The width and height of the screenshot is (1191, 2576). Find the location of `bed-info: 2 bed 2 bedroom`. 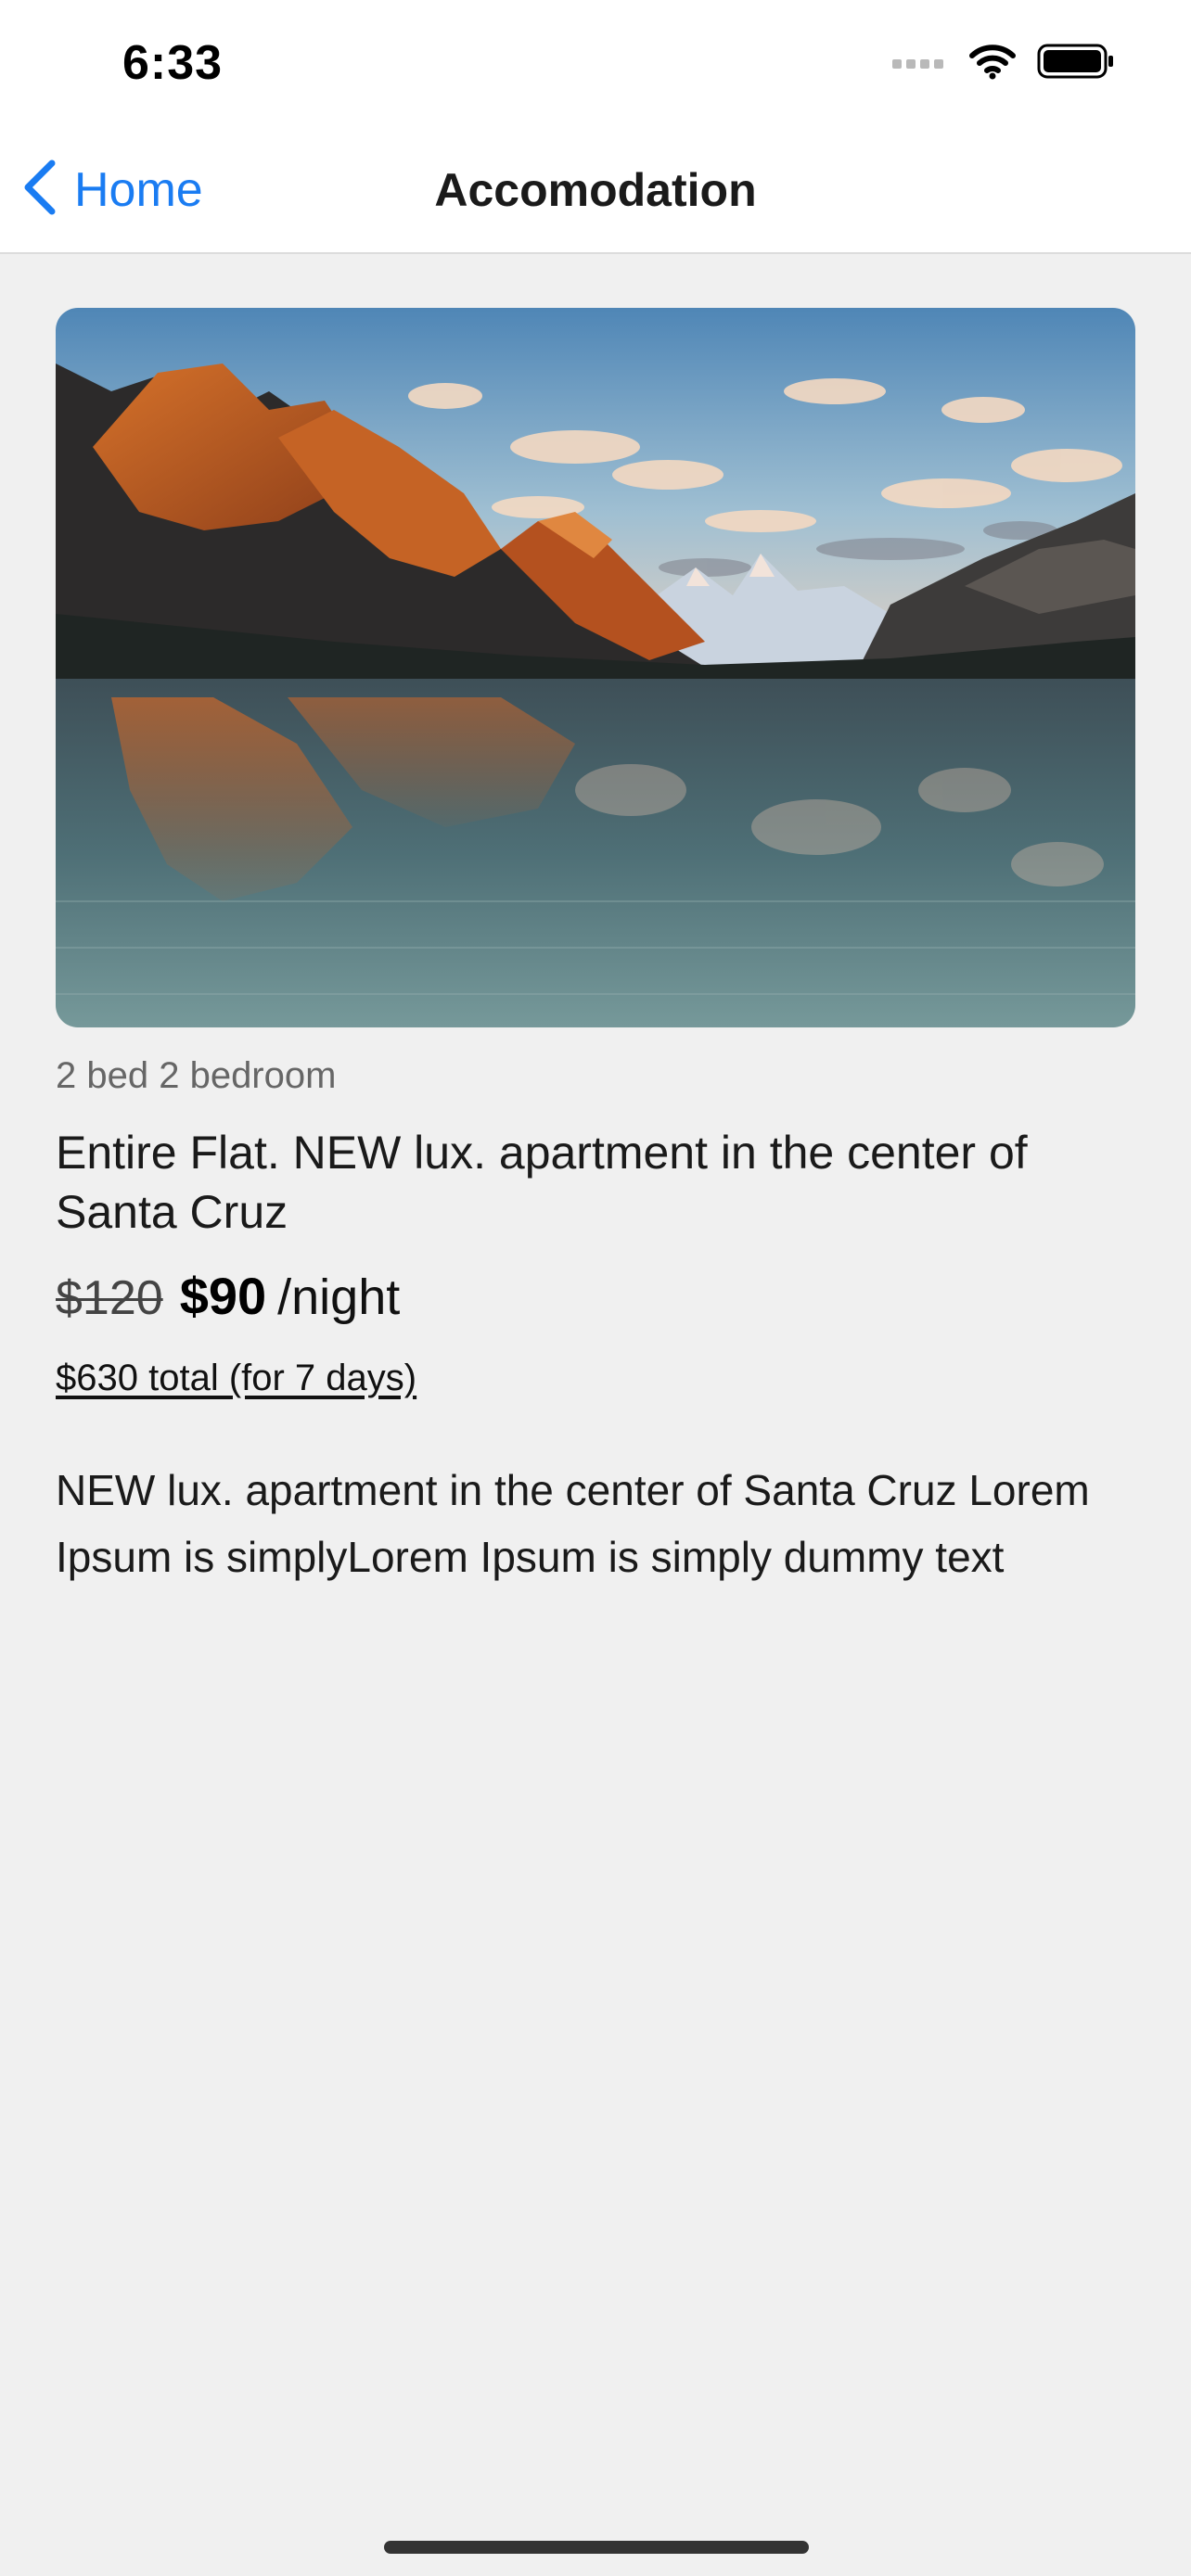

bed-info: 2 bed 2 bedroom is located at coordinates (196, 1076).